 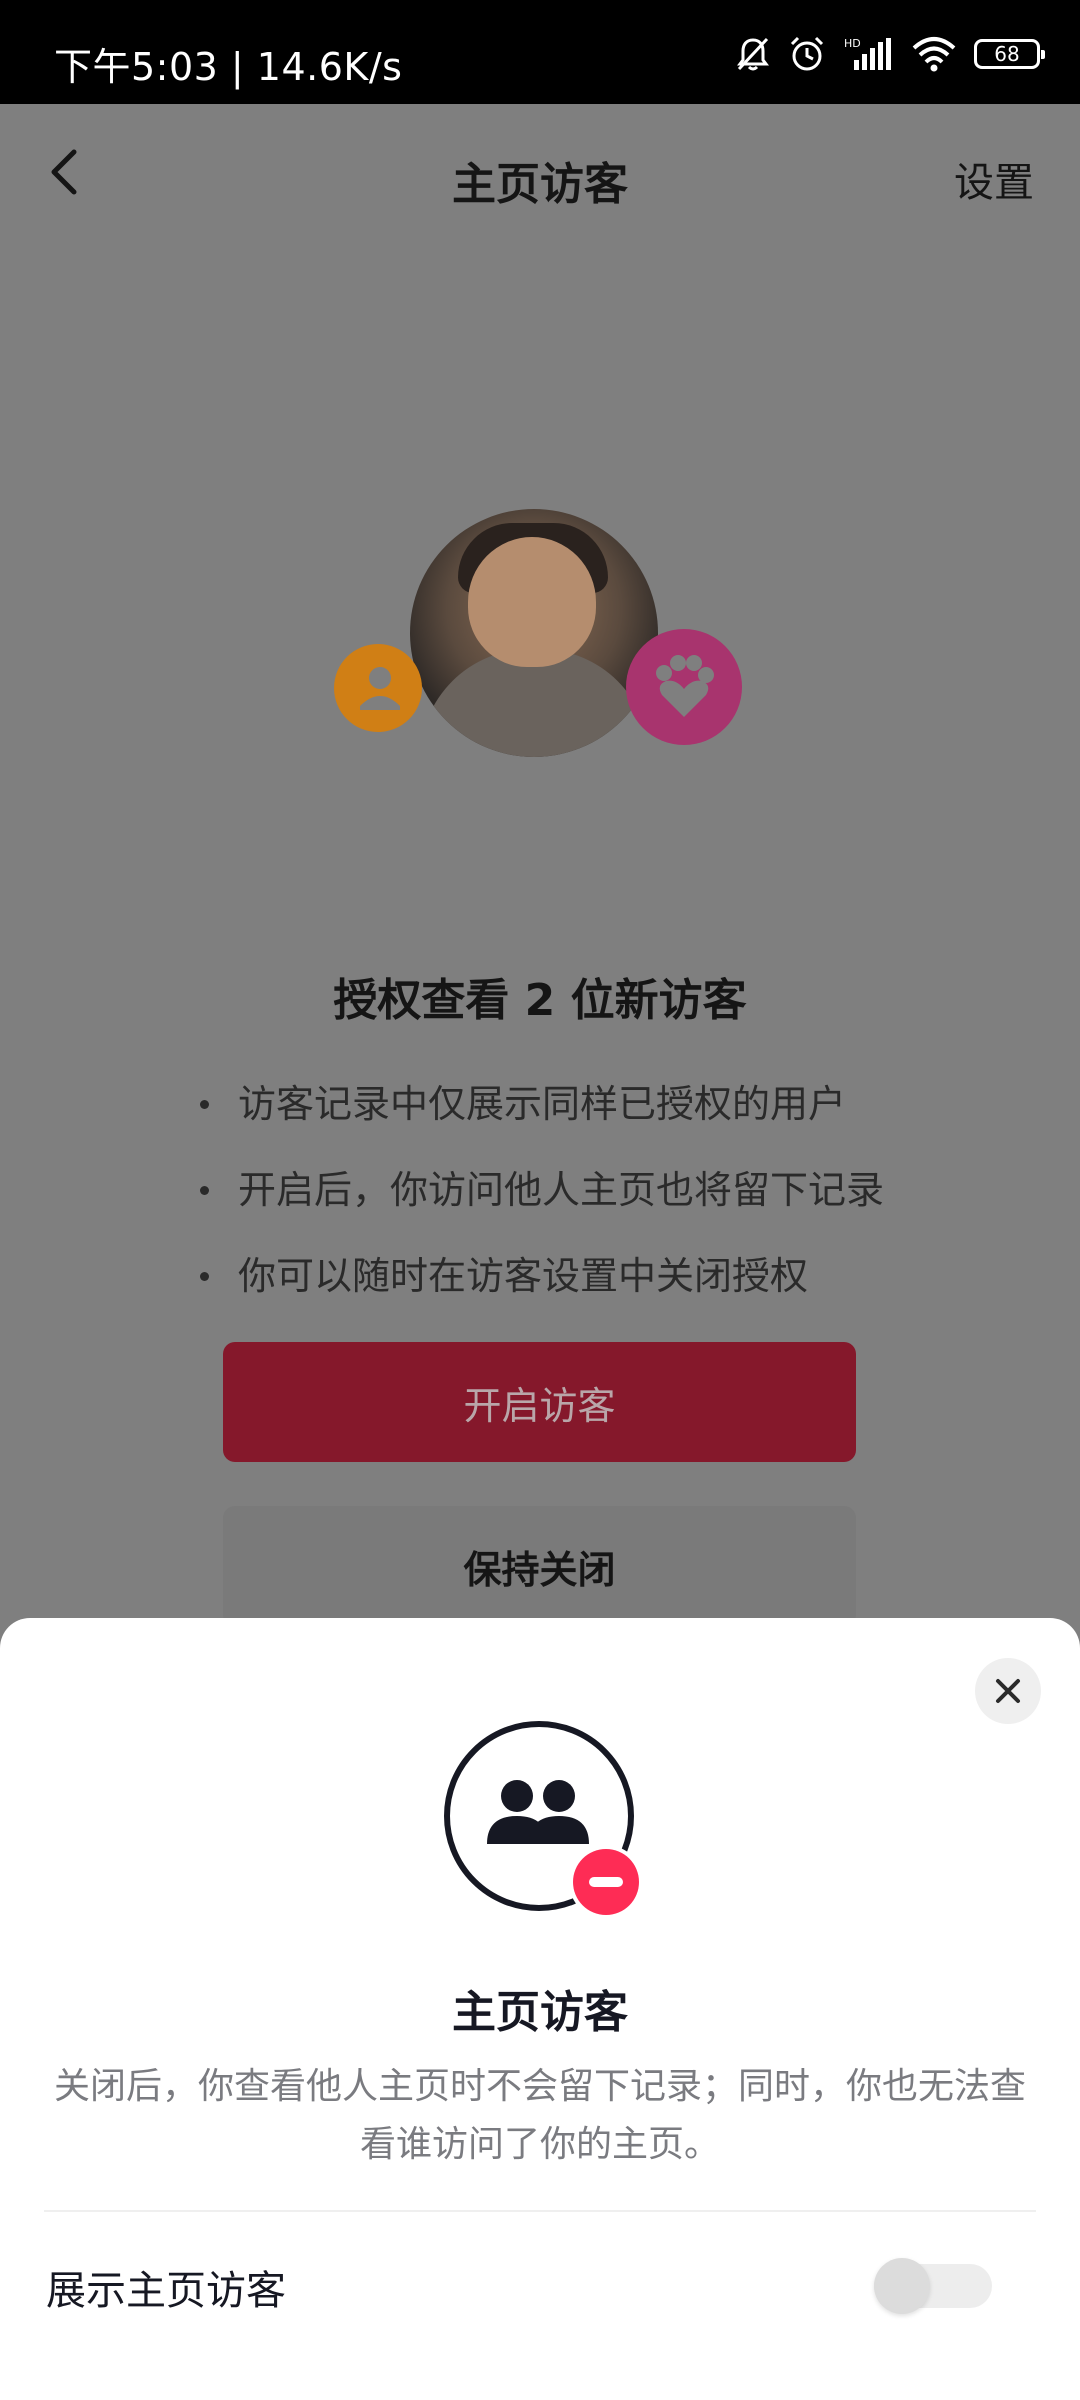 I want to click on status-bar: 下午5:03 | 14.6K/s HD 68, so click(x=540, y=52).